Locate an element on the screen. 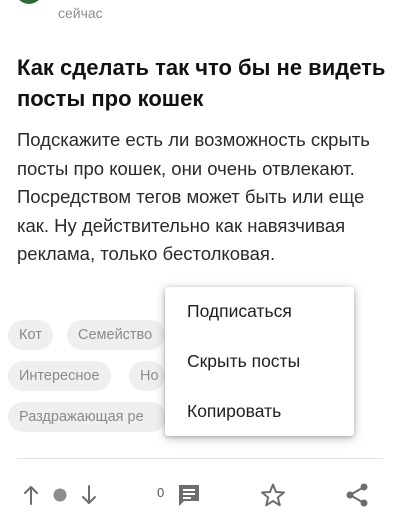 The image size is (400, 514). share-button is located at coordinates (357, 495).